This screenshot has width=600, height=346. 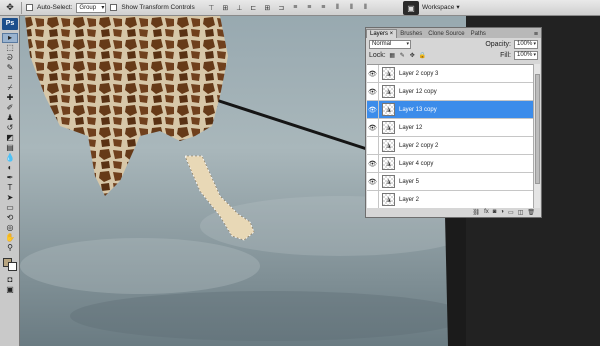 What do you see at coordinates (10, 208) in the screenshot?
I see `shape-tool-icon: ▭` at bounding box center [10, 208].